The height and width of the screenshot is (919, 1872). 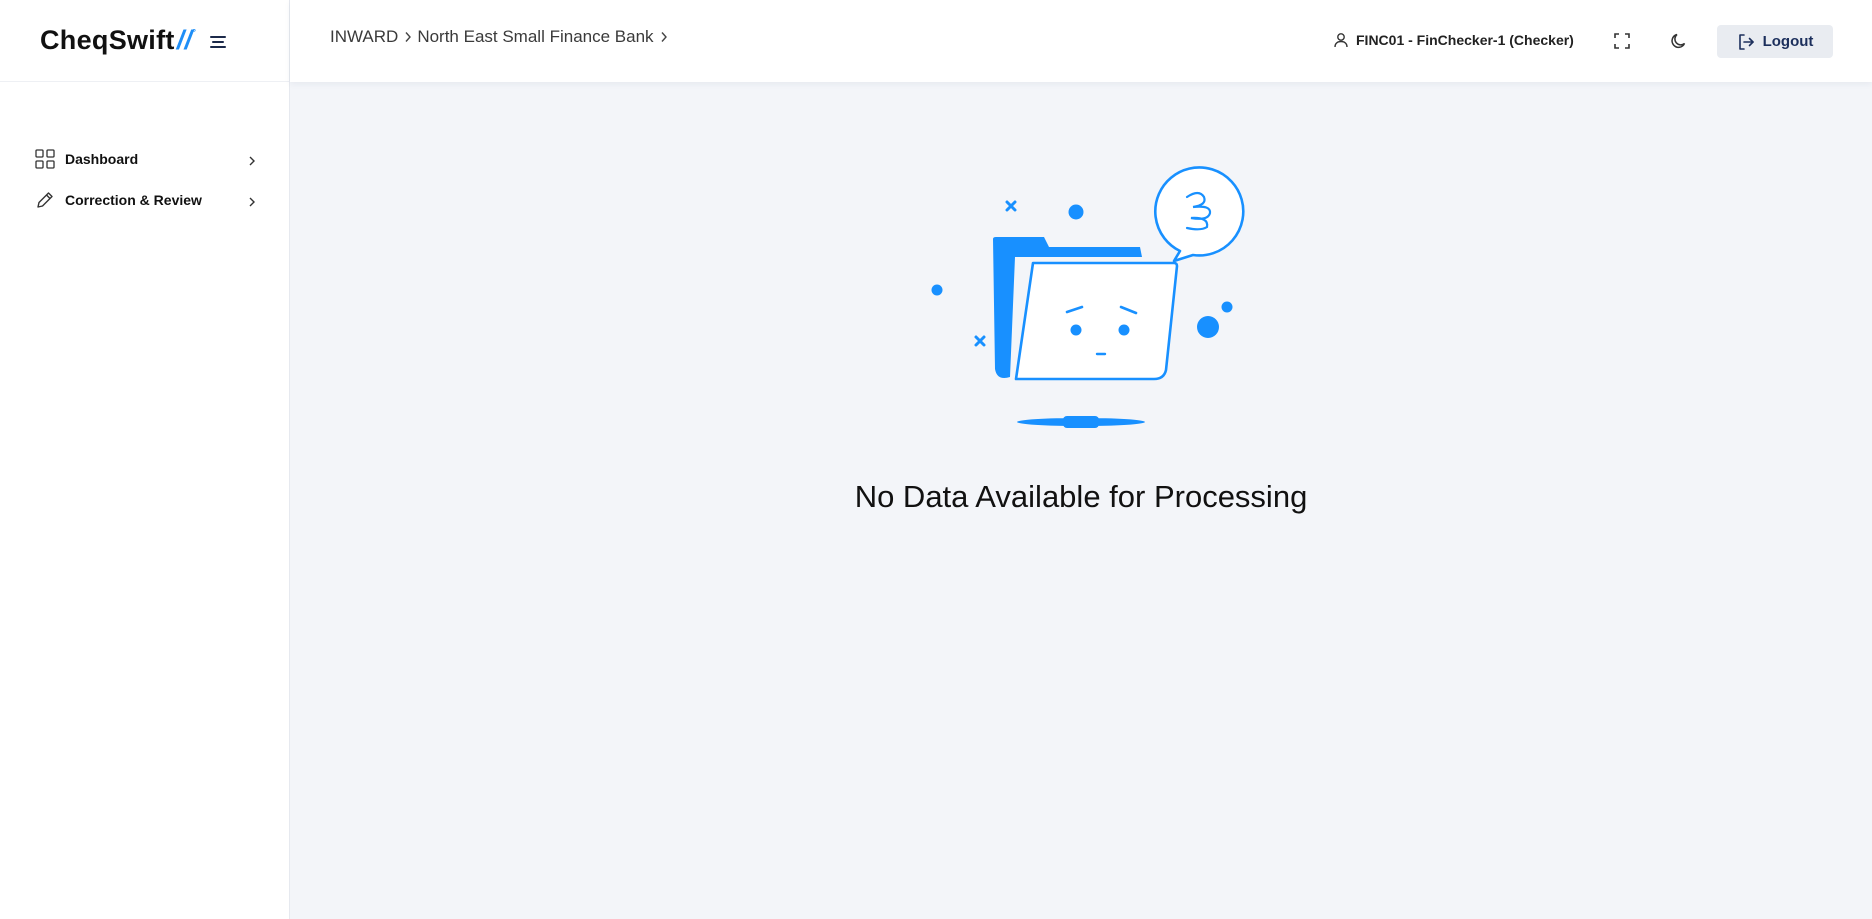 I want to click on user-label: FINC01 - FinChecker-1 (Checker), so click(x=1465, y=40).